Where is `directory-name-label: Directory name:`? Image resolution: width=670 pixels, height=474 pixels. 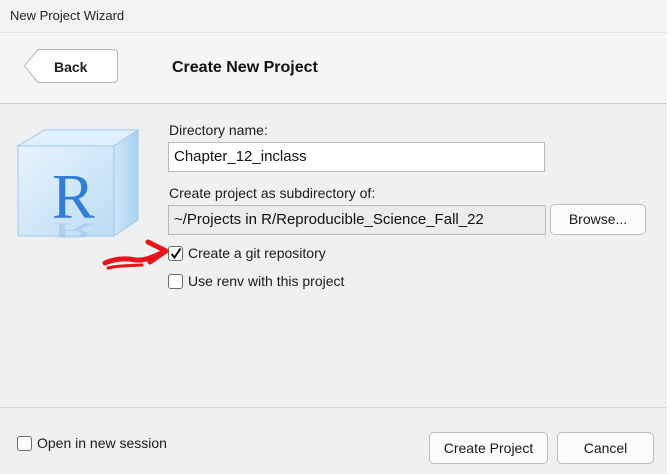
directory-name-label: Directory name: is located at coordinates (218, 130).